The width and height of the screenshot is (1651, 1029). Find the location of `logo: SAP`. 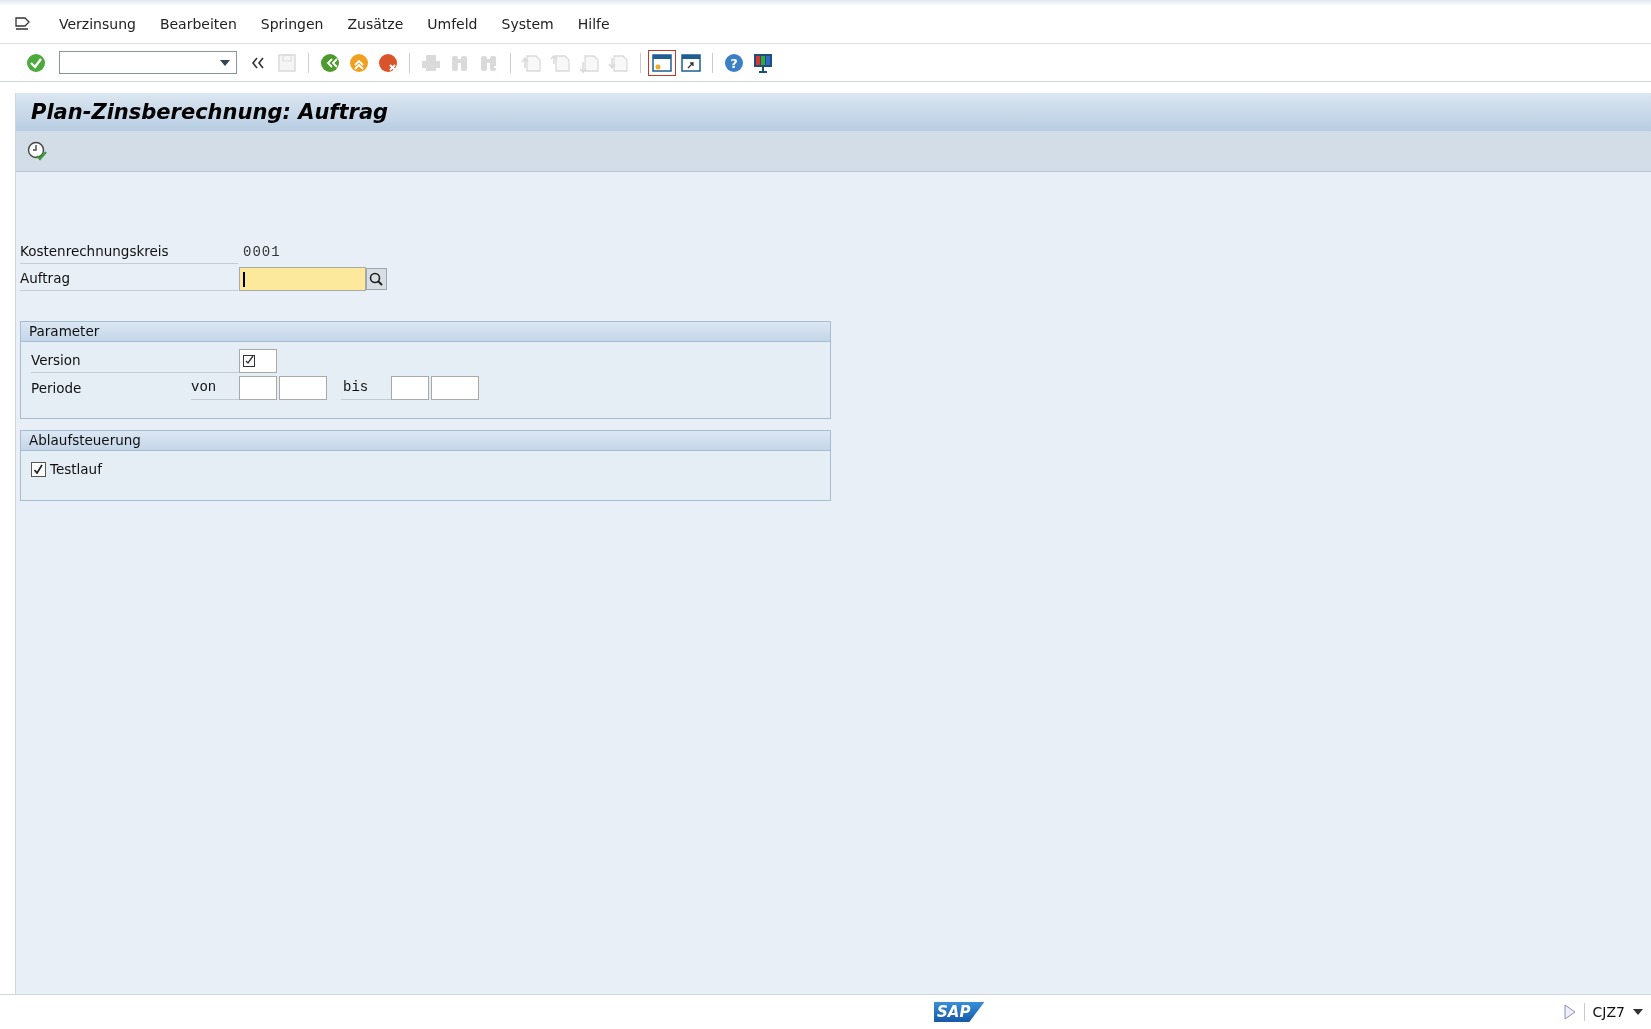

logo: SAP is located at coordinates (959, 1012).